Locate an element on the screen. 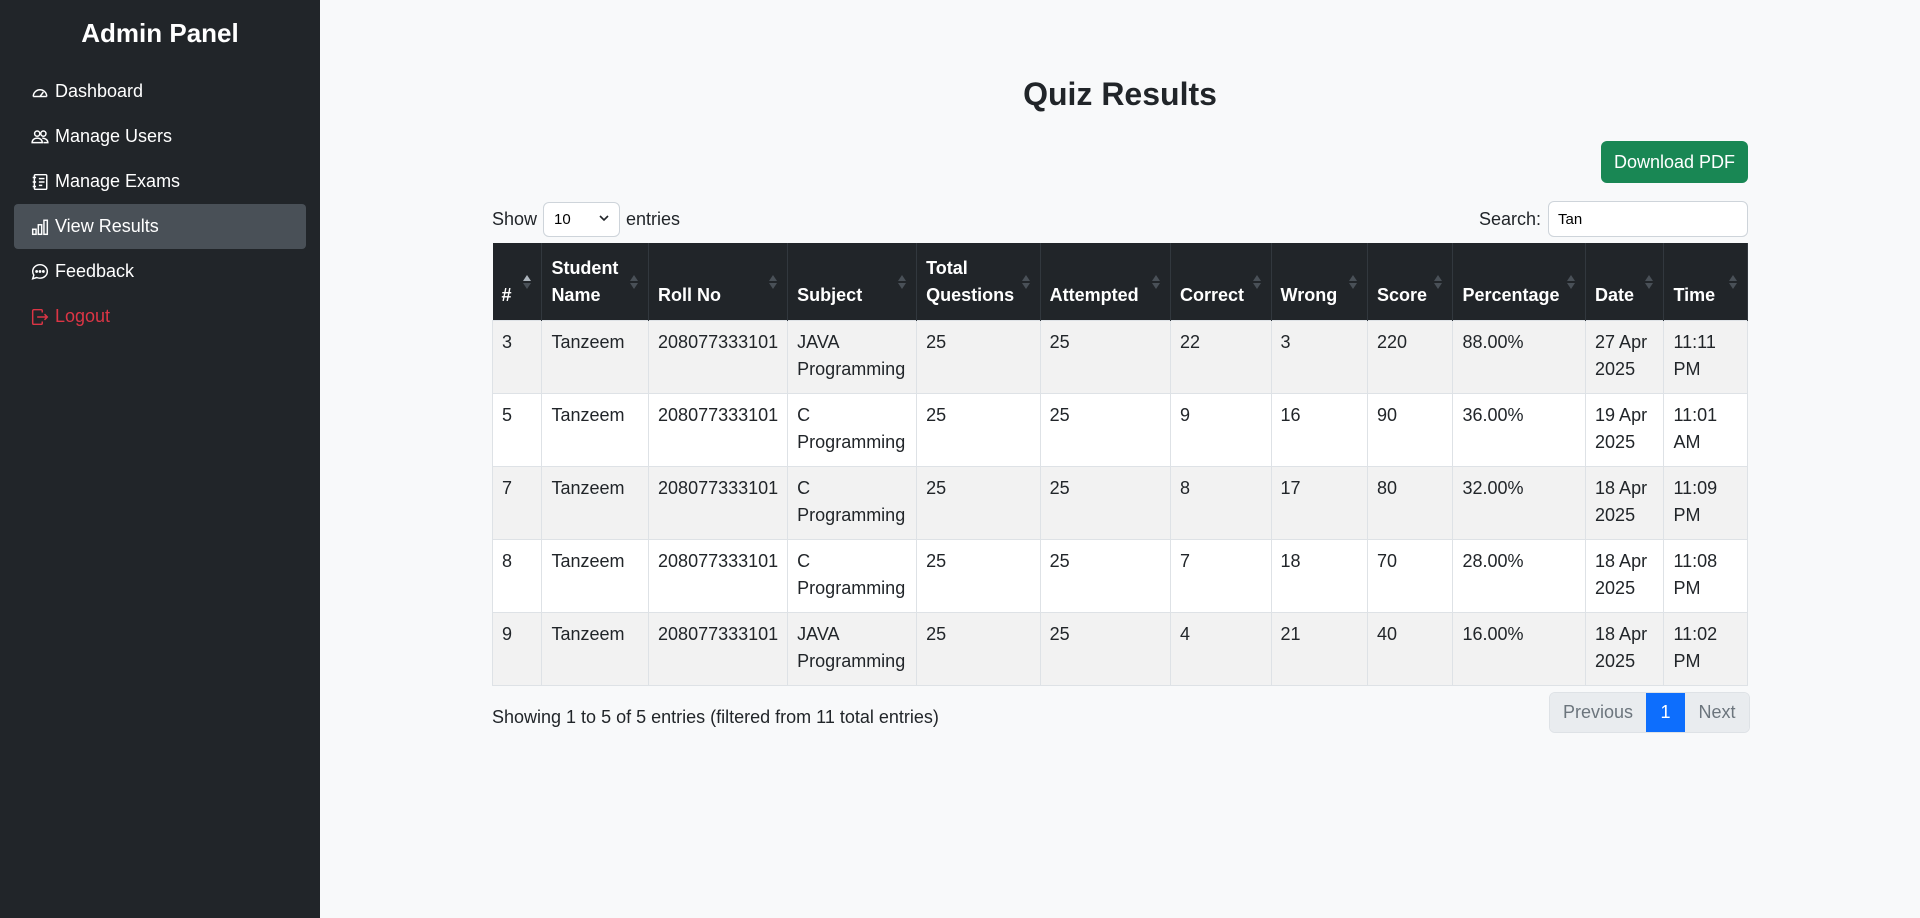 Image resolution: width=1920 pixels, height=918 pixels. column-header-label: Total Questions is located at coordinates (970, 281).